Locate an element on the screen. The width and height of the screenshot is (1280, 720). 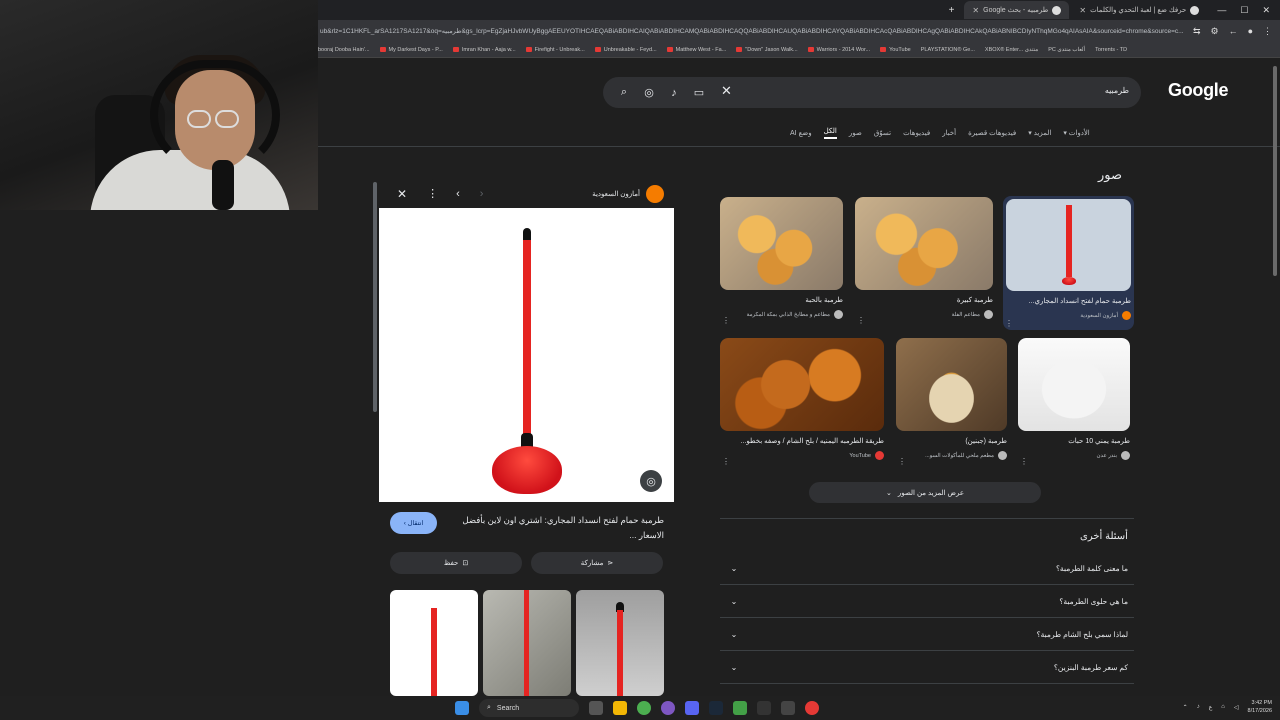
network-icon: ⌂ is located at coordinates (1223, 707).